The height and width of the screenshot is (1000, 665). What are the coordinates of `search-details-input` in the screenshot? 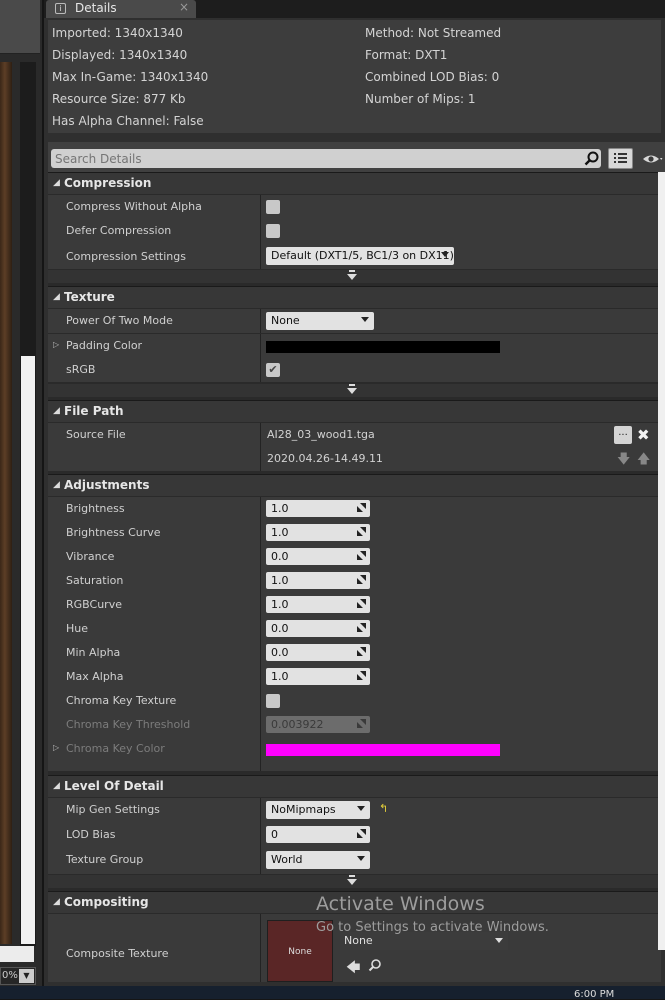 It's located at (326, 158).